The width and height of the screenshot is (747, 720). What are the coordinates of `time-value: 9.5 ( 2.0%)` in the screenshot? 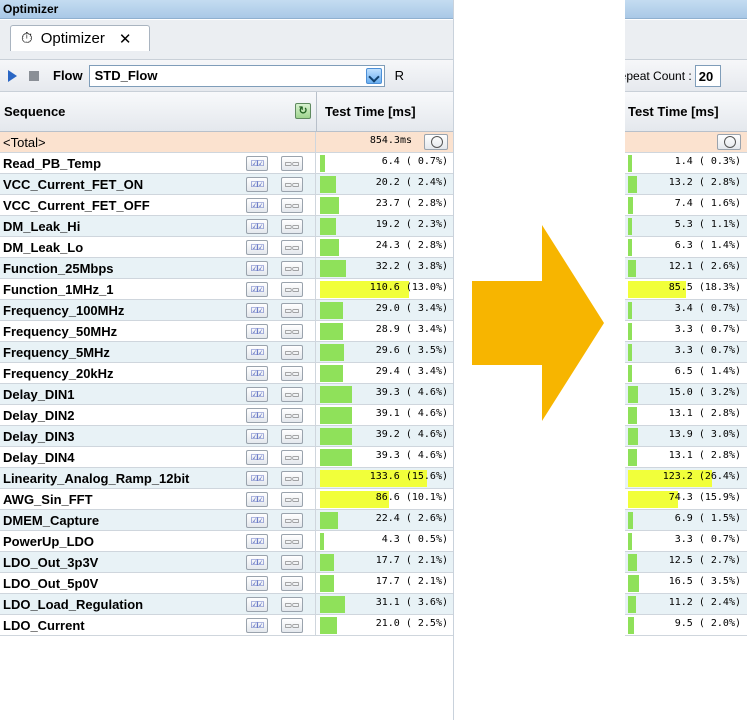 It's located at (707, 623).